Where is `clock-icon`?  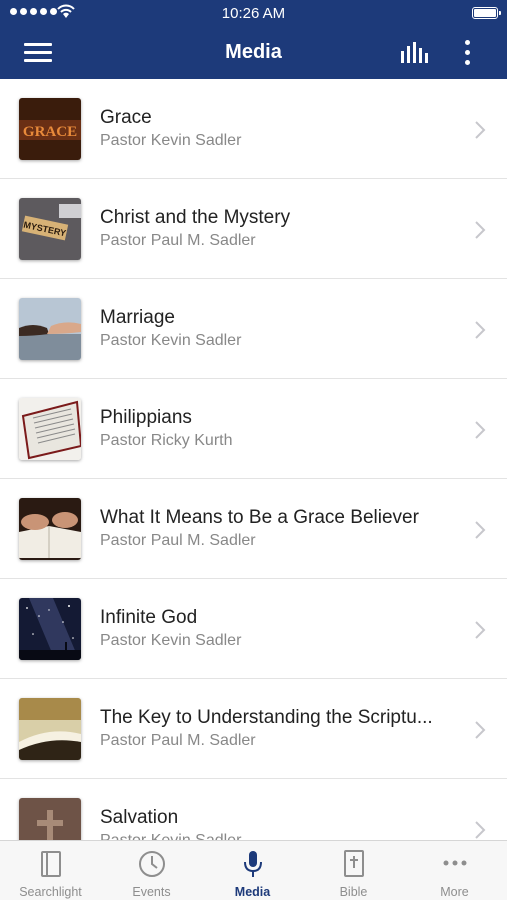
clock-icon is located at coordinates (152, 864).